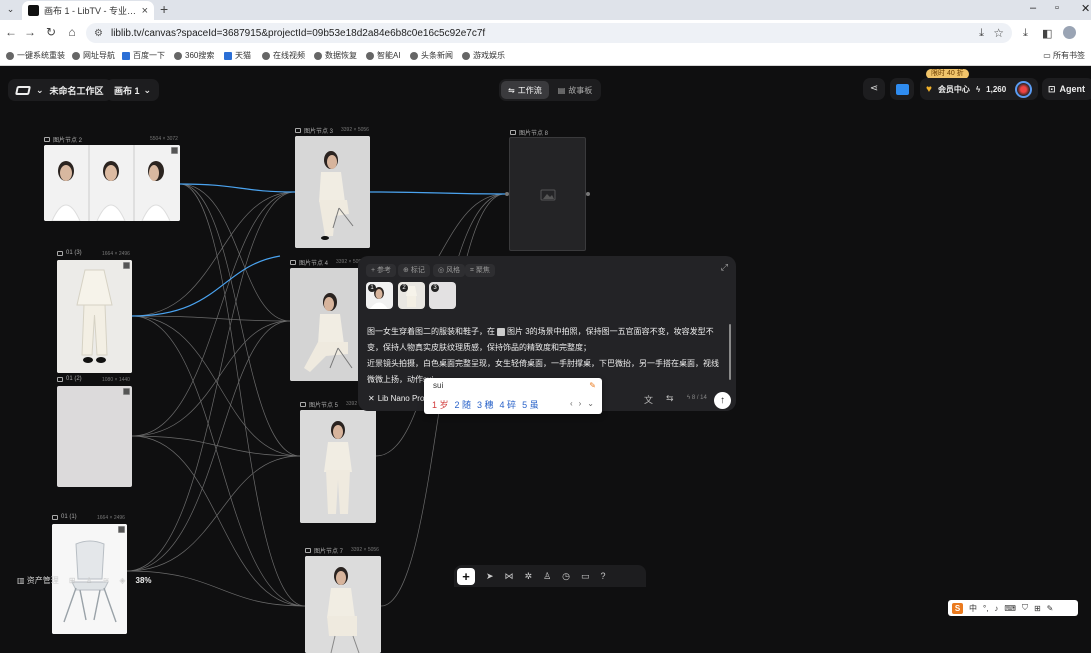 The height and width of the screenshot is (653, 1091). I want to click on tab-search-chevron-icon: ⌄, so click(10, 9).